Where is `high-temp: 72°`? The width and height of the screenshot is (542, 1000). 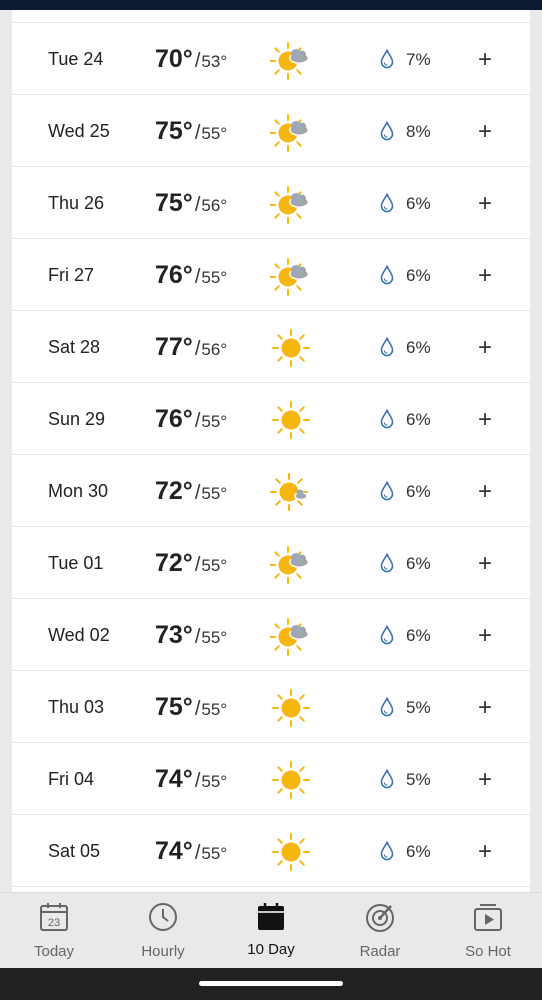
high-temp: 72° is located at coordinates (174, 563).